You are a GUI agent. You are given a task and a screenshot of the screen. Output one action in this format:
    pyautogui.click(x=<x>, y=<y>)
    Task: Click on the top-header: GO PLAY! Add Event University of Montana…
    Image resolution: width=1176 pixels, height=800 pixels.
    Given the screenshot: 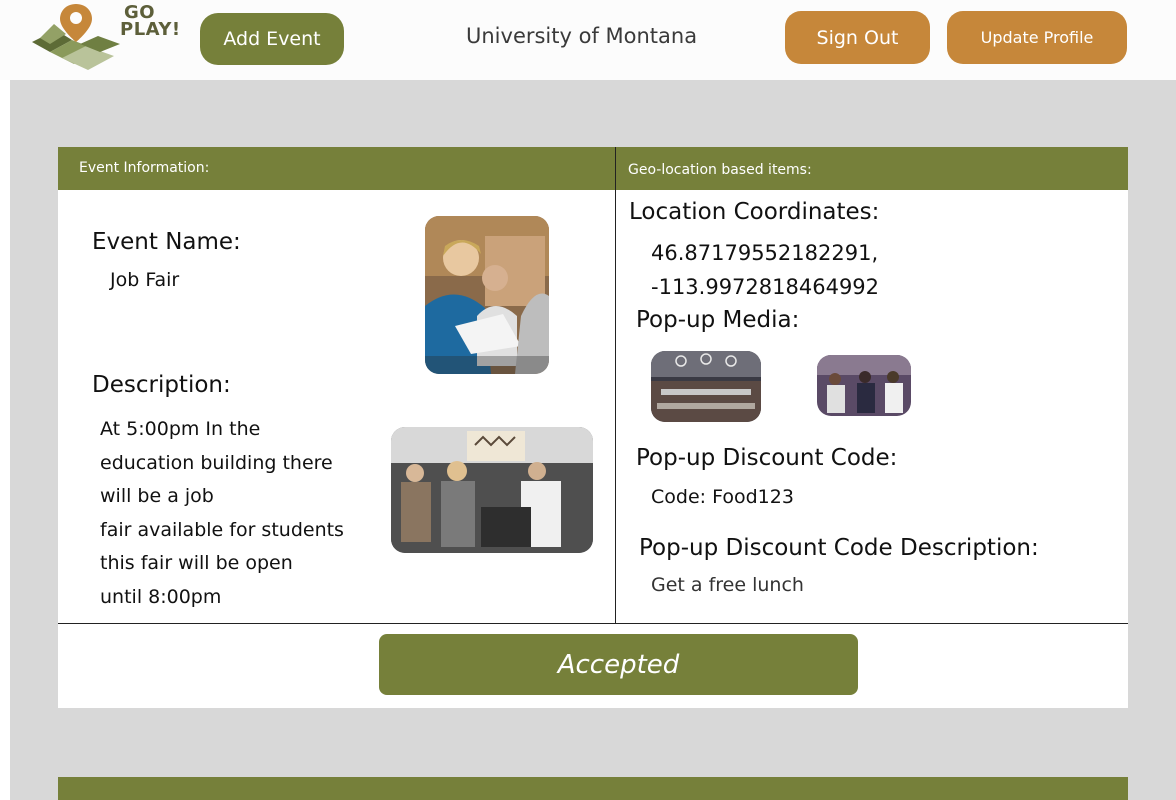 What is the action you would take?
    pyautogui.click(x=588, y=40)
    